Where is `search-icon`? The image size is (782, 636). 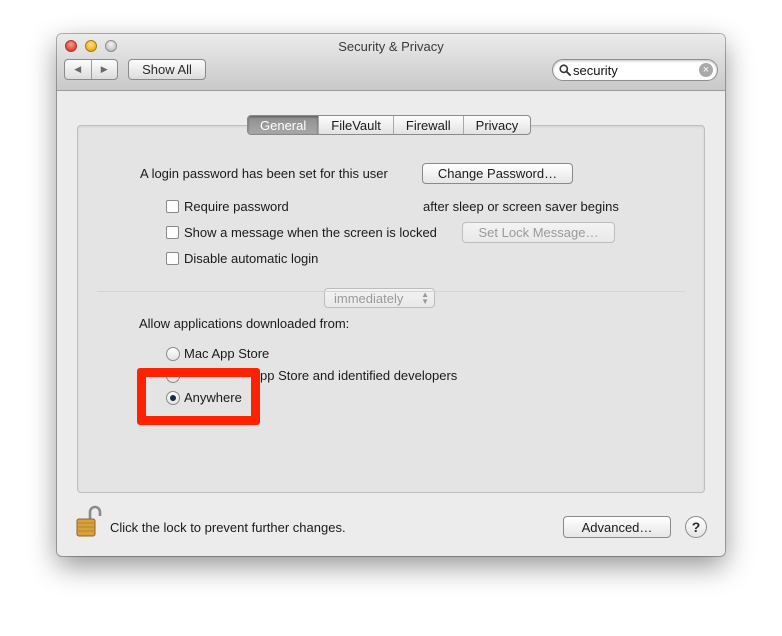 search-icon is located at coordinates (565, 70).